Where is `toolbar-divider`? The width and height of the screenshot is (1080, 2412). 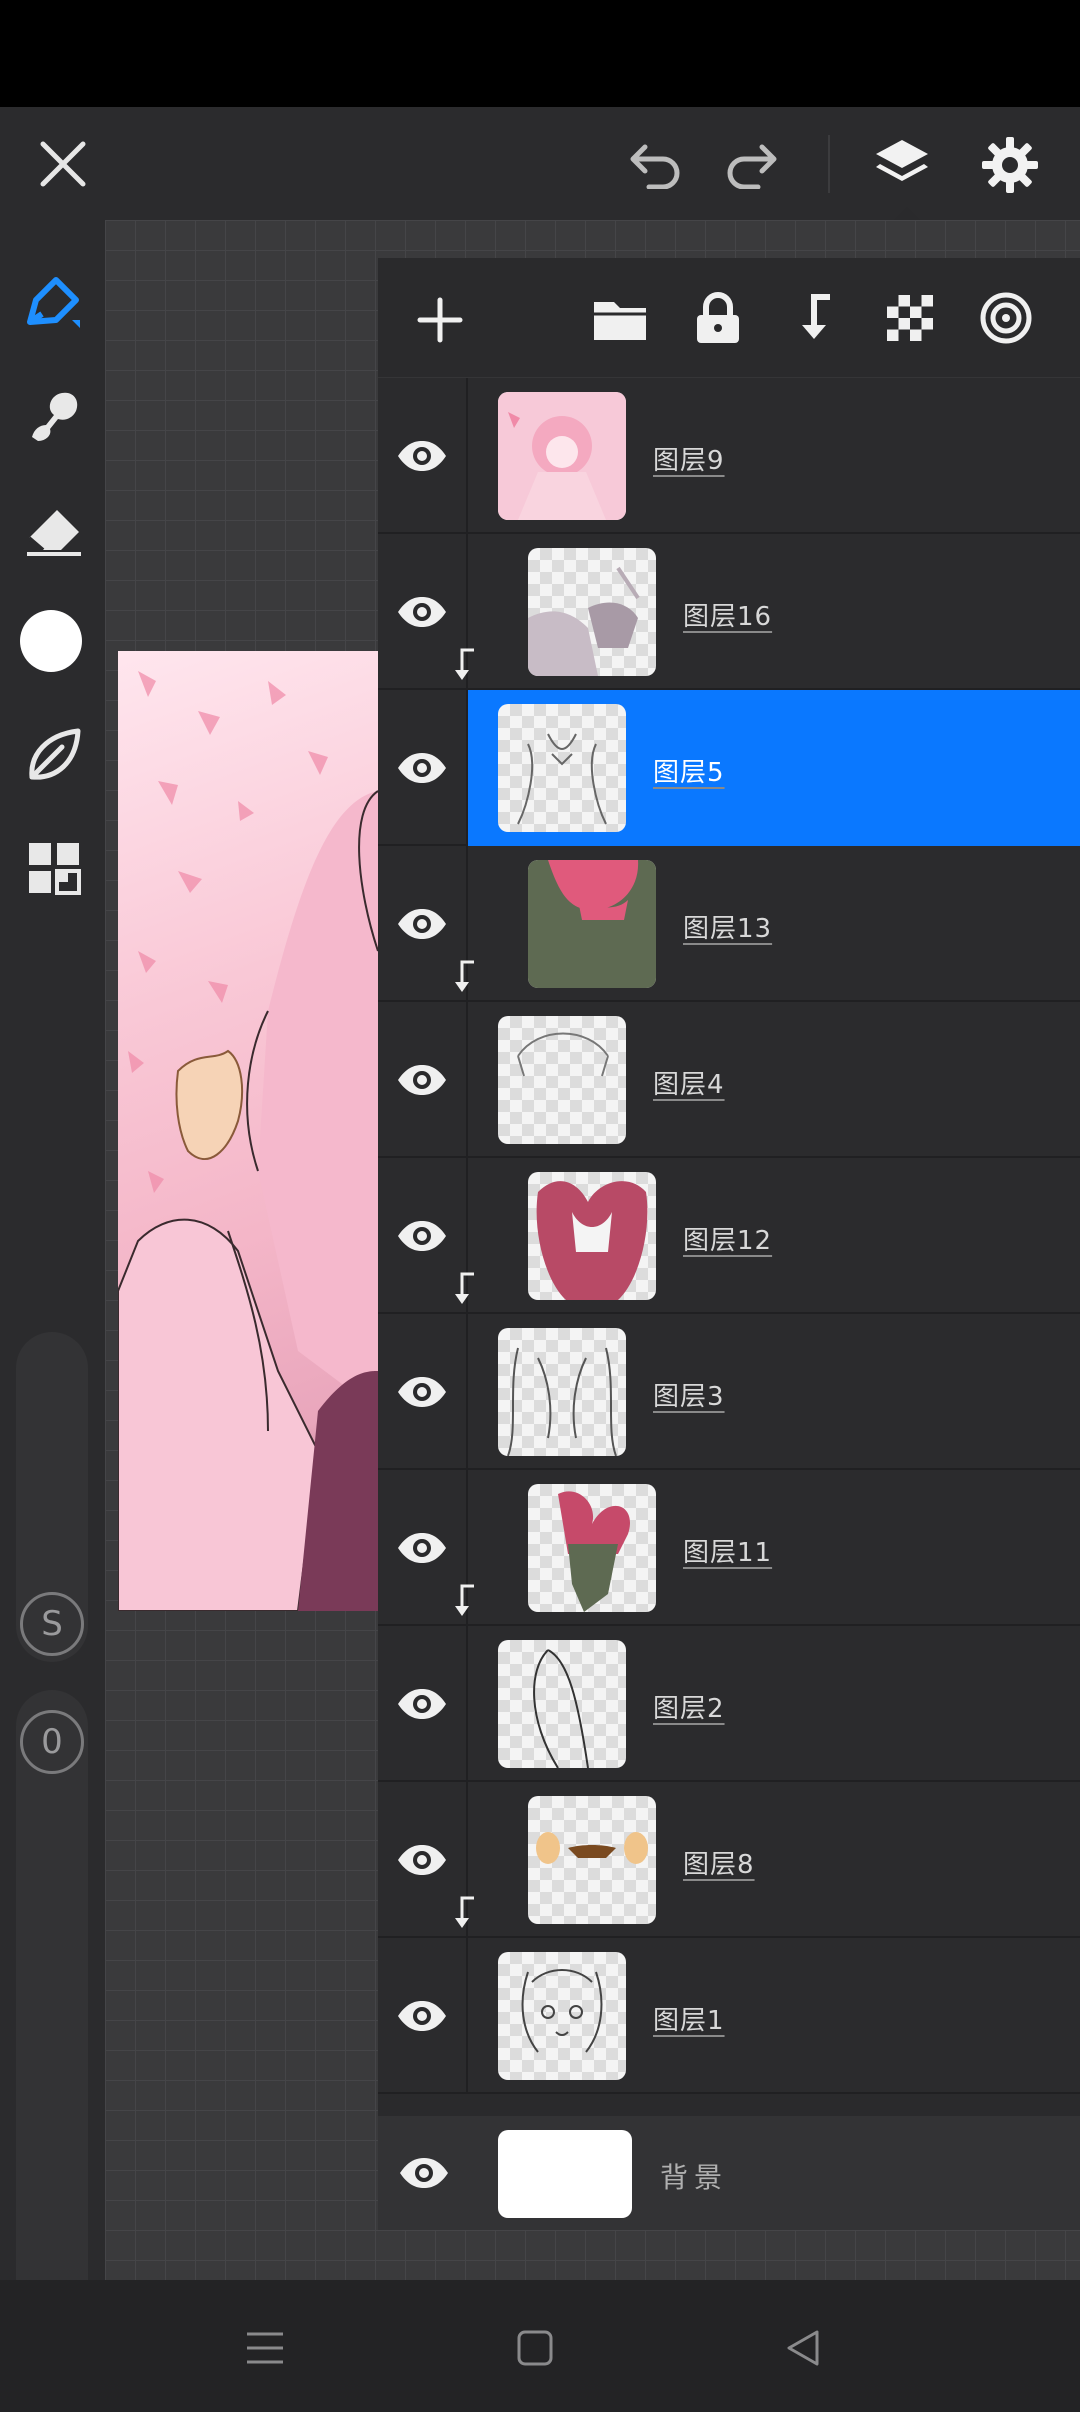 toolbar-divider is located at coordinates (829, 164).